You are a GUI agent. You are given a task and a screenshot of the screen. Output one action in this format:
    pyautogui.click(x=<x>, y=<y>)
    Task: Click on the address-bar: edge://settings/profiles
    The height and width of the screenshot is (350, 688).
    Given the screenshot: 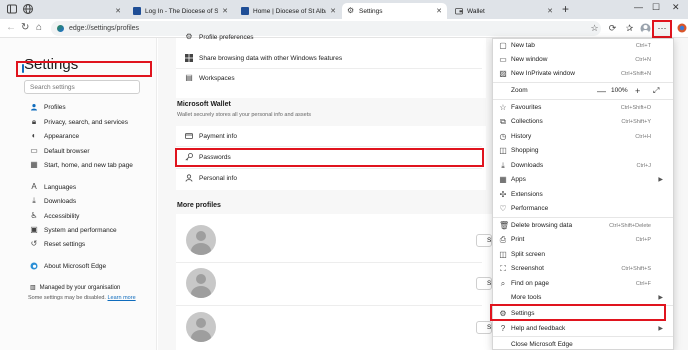 What is the action you would take?
    pyautogui.click(x=326, y=28)
    